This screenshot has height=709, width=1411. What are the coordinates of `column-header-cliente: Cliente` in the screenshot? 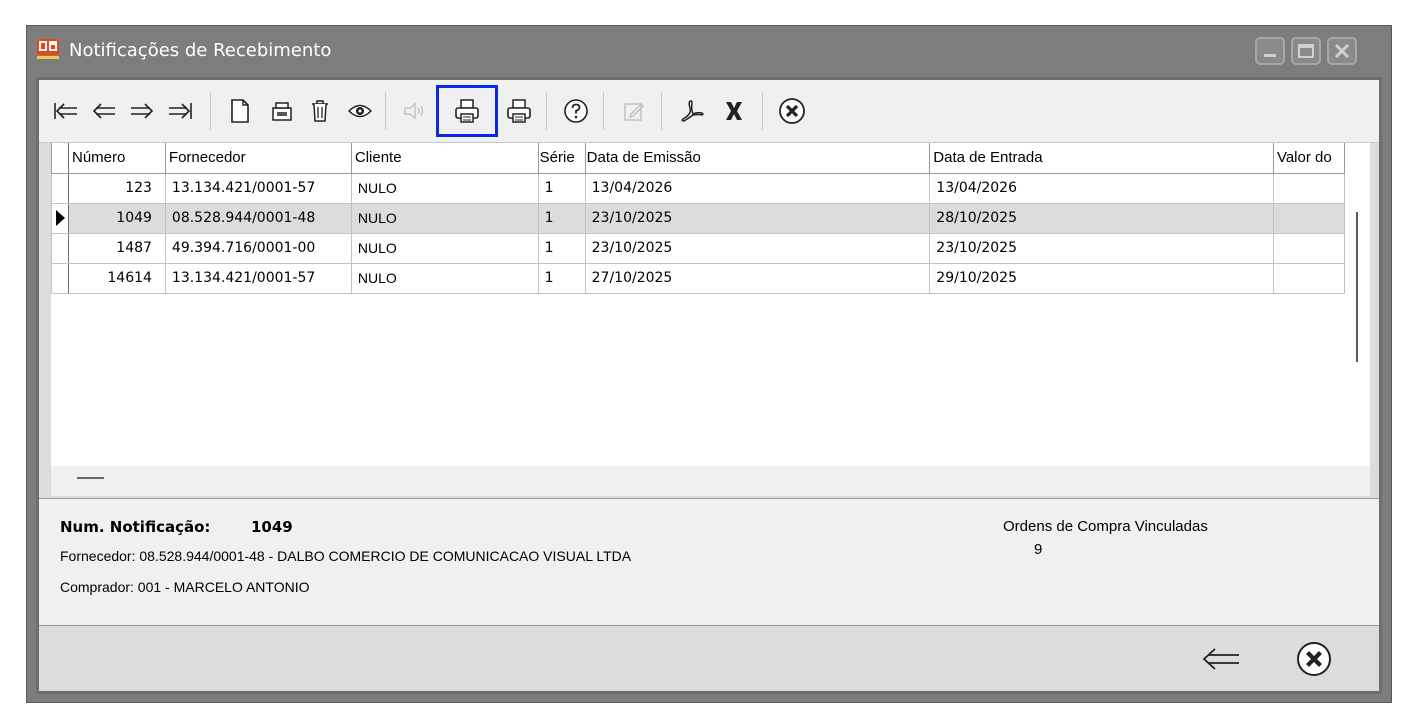 It's located at (444, 158).